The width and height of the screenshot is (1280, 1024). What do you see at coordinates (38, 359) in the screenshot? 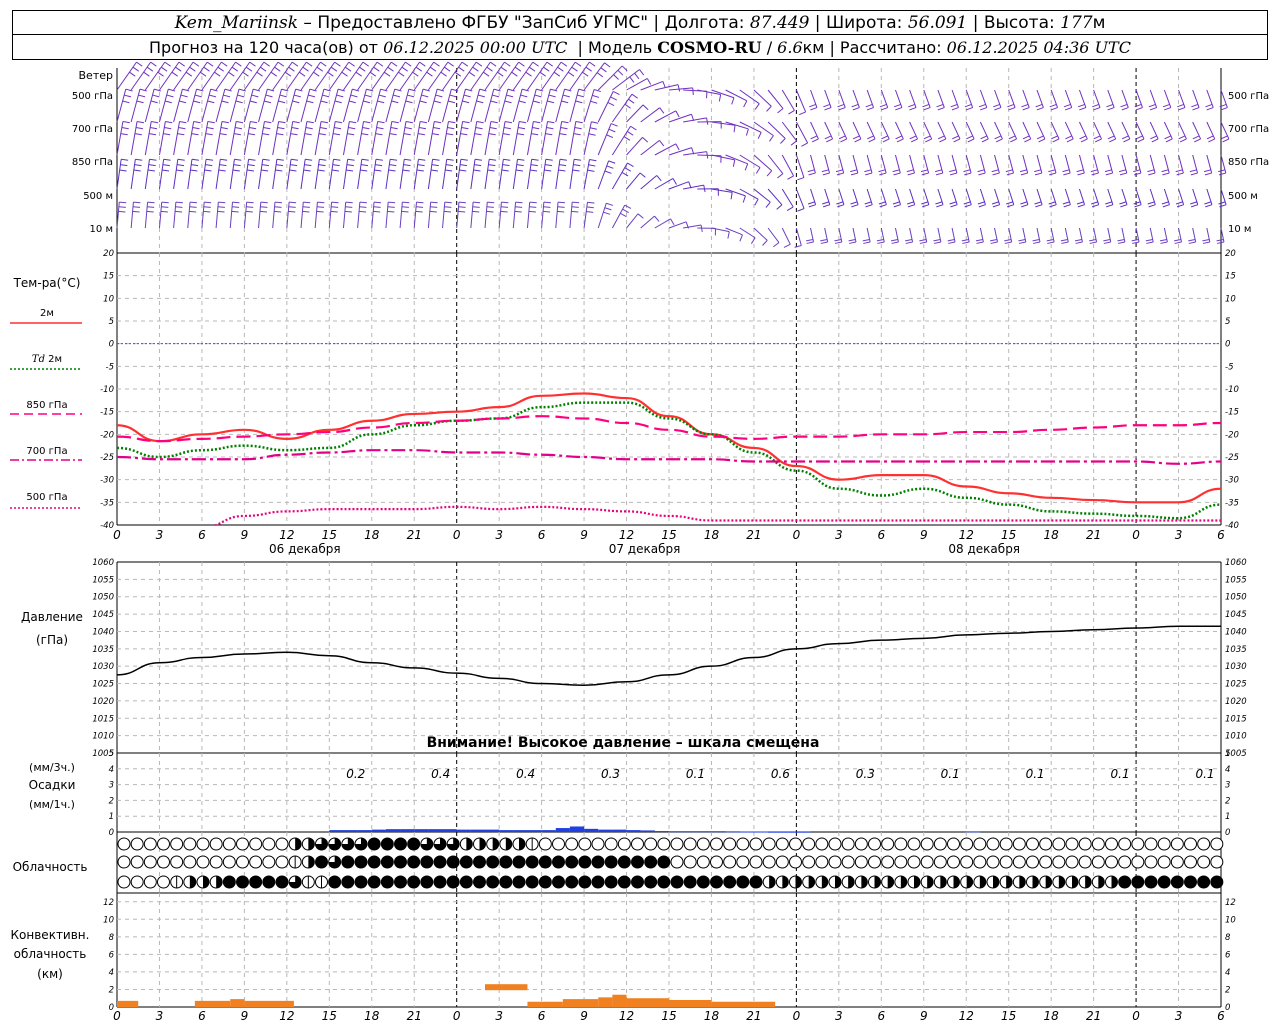
I see `legend-td-symbol: Td` at bounding box center [38, 359].